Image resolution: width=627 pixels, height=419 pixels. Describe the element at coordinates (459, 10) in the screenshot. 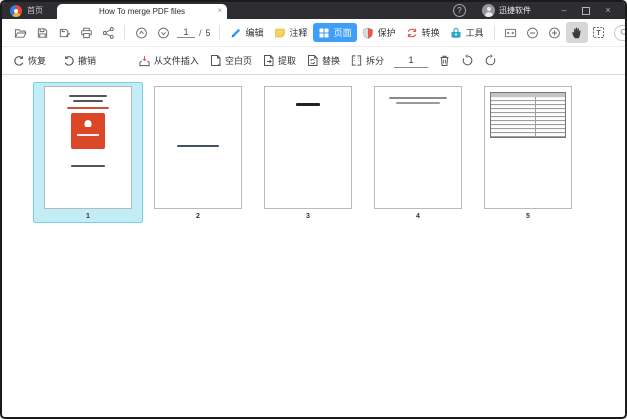

I see `help-icon: ?` at that location.